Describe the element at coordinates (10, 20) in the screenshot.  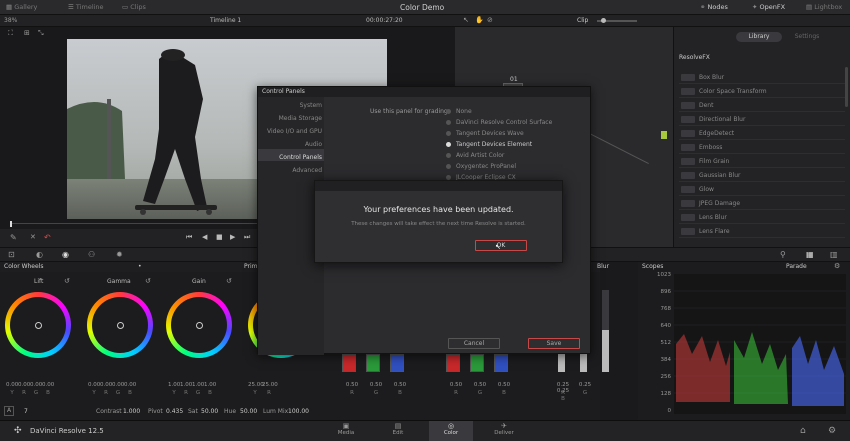
I see `zoom-level: 38%` at that location.